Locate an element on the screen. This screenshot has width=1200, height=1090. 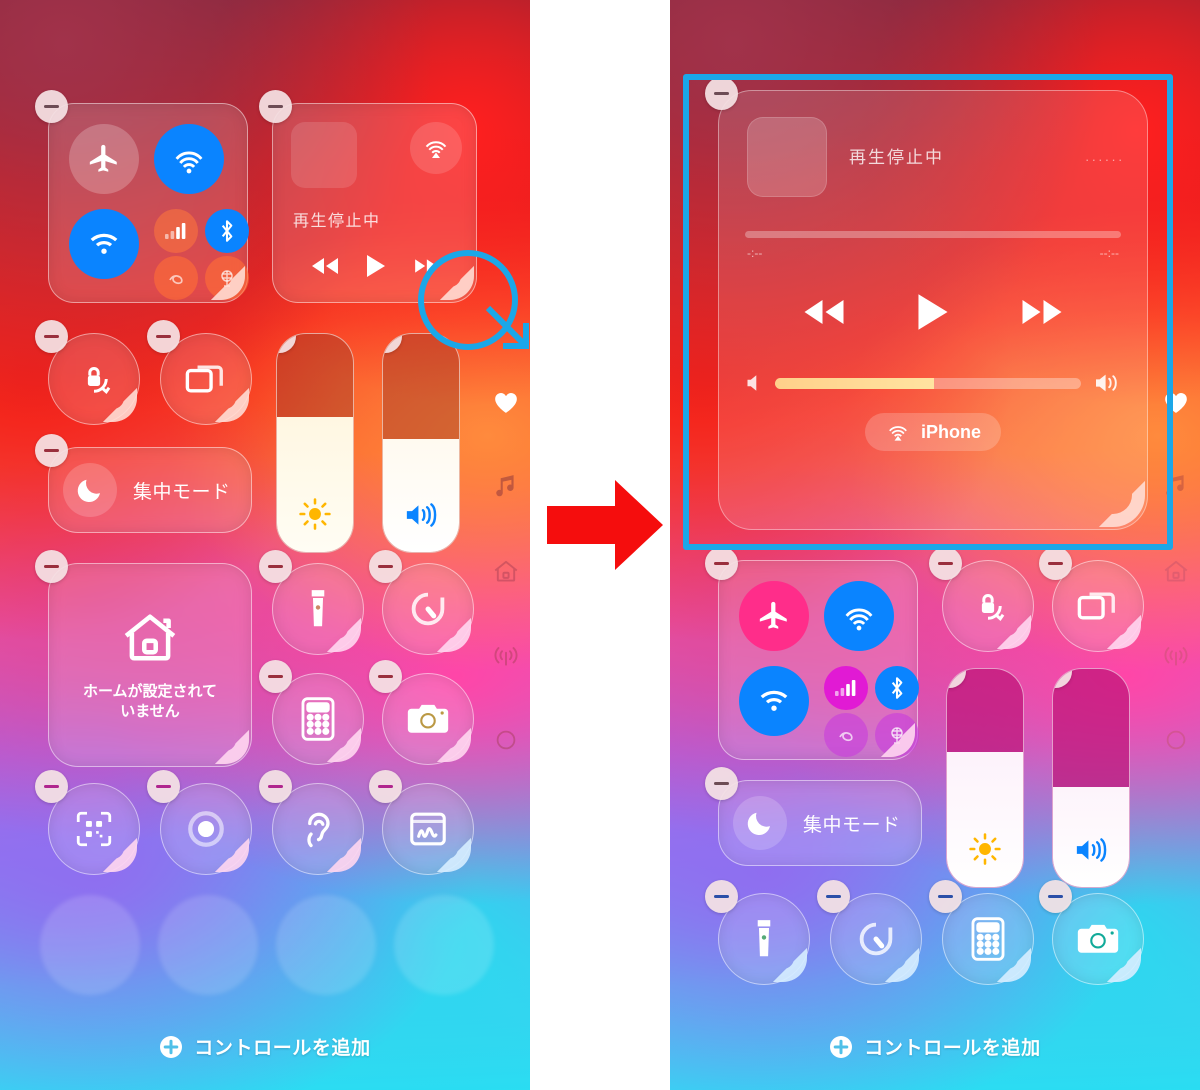
fast-forward-icon is located at coordinates (1042, 312).